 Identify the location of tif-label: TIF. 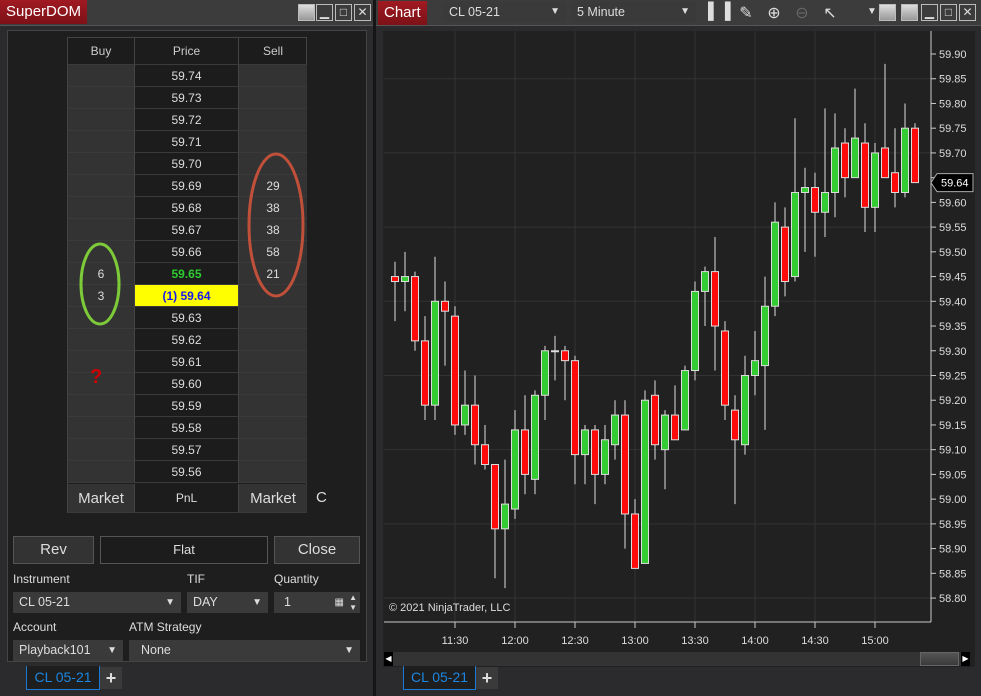
(196, 579).